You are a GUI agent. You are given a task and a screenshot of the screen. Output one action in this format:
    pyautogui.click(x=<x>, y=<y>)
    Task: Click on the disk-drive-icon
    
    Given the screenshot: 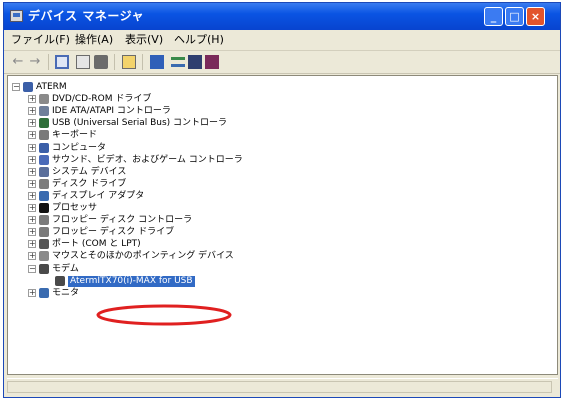 What is the action you would take?
    pyautogui.click(x=44, y=183)
    